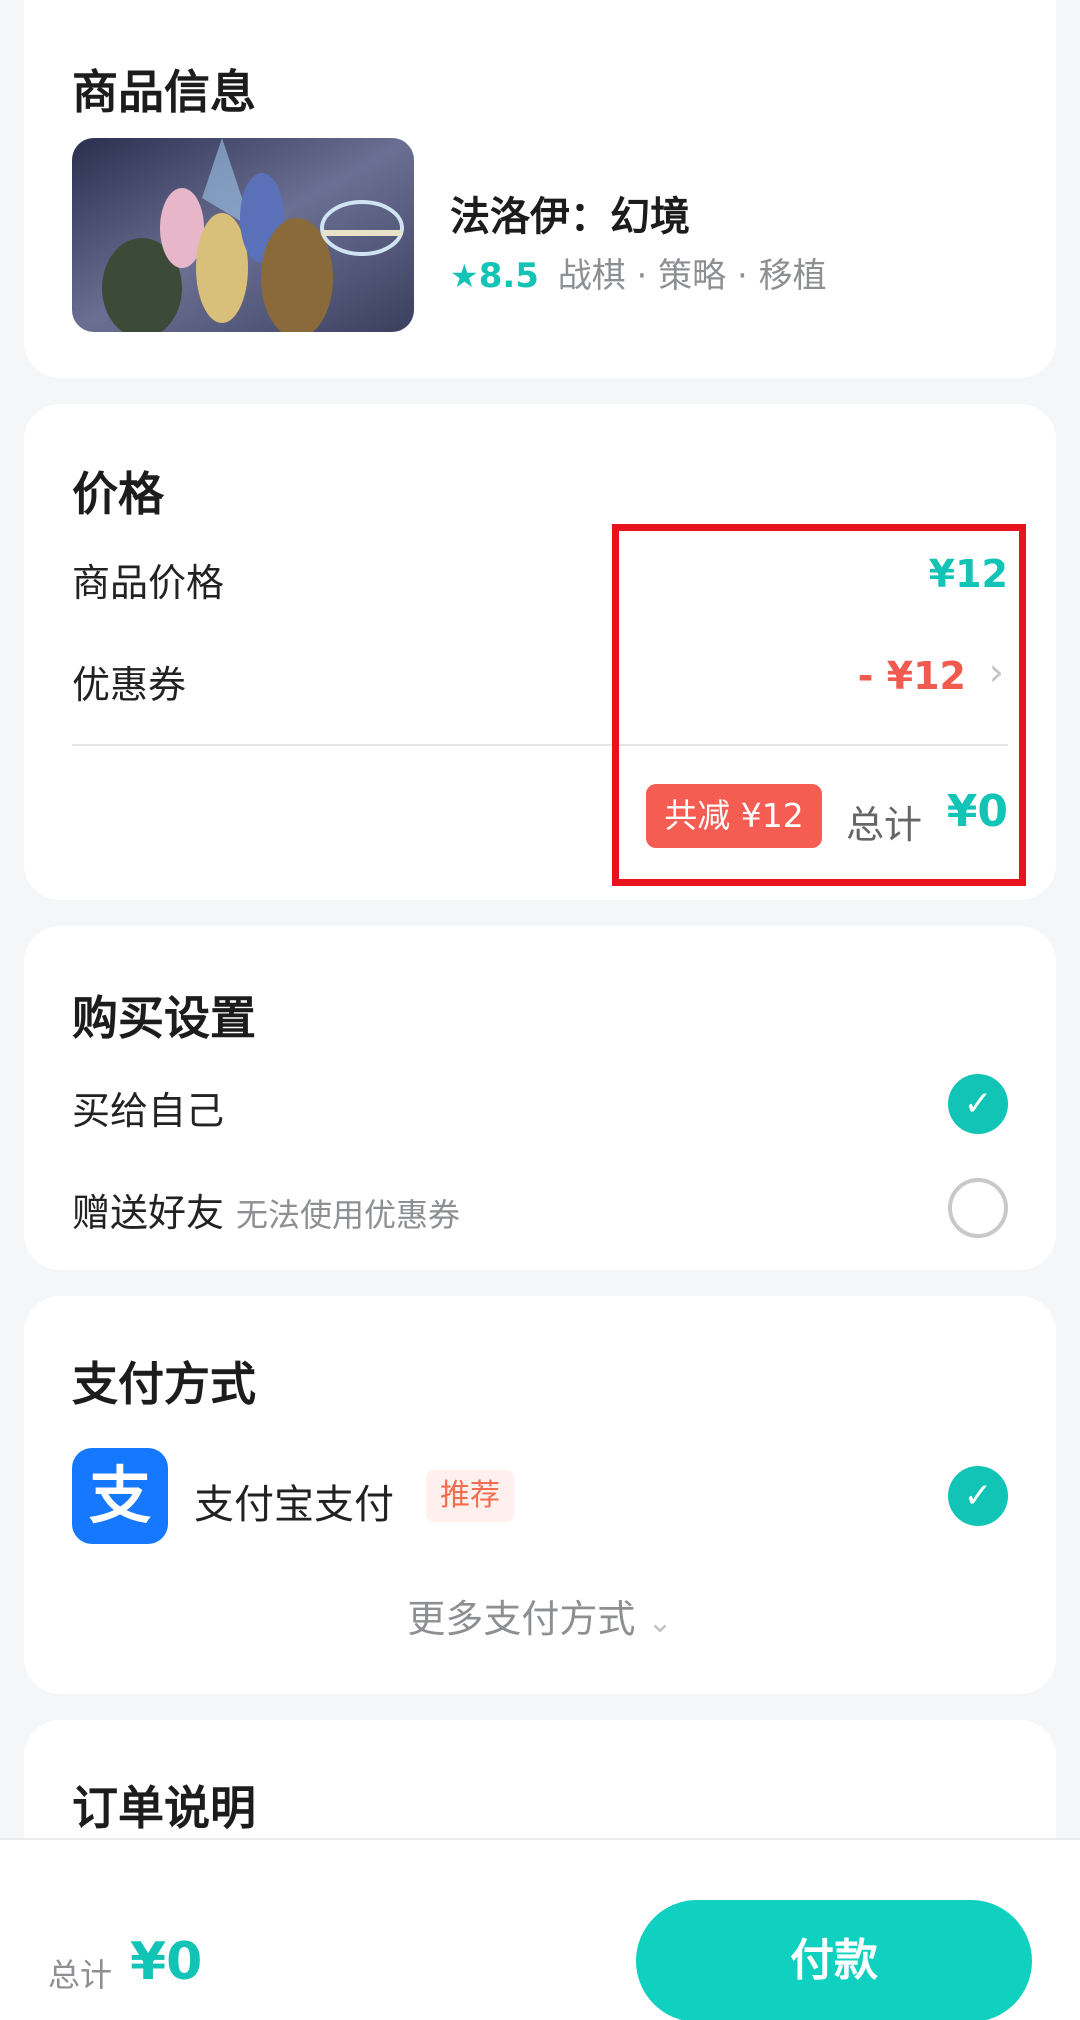 The image size is (1080, 2020). What do you see at coordinates (166, 1962) in the screenshot?
I see `bottom-total-value: ¥0` at bounding box center [166, 1962].